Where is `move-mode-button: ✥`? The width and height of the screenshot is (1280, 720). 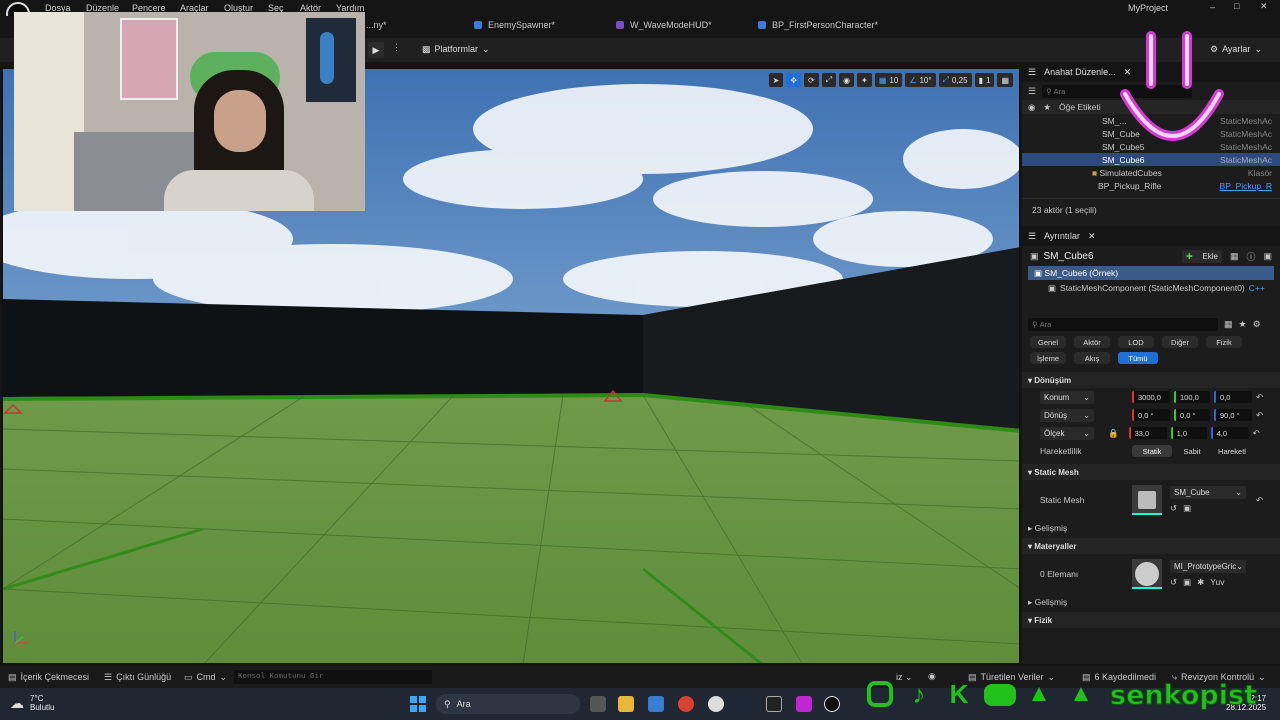
move-mode-button: ✥ is located at coordinates (794, 80).